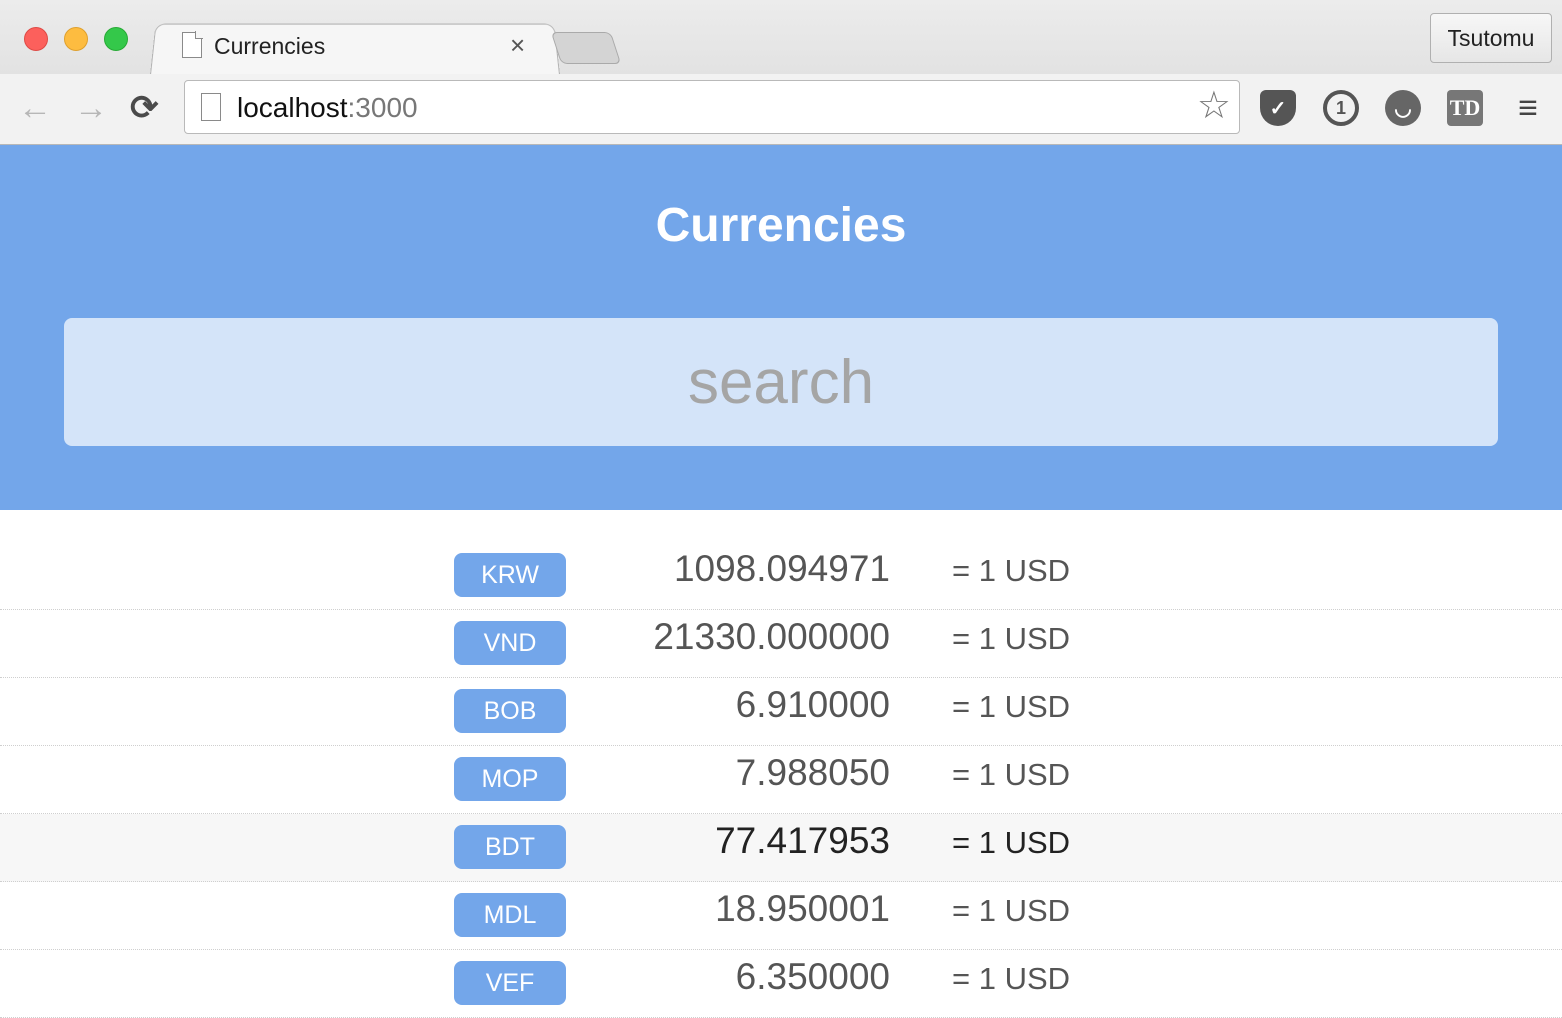  Describe the element at coordinates (292, 107) in the screenshot. I see `url-host: localhost` at that location.